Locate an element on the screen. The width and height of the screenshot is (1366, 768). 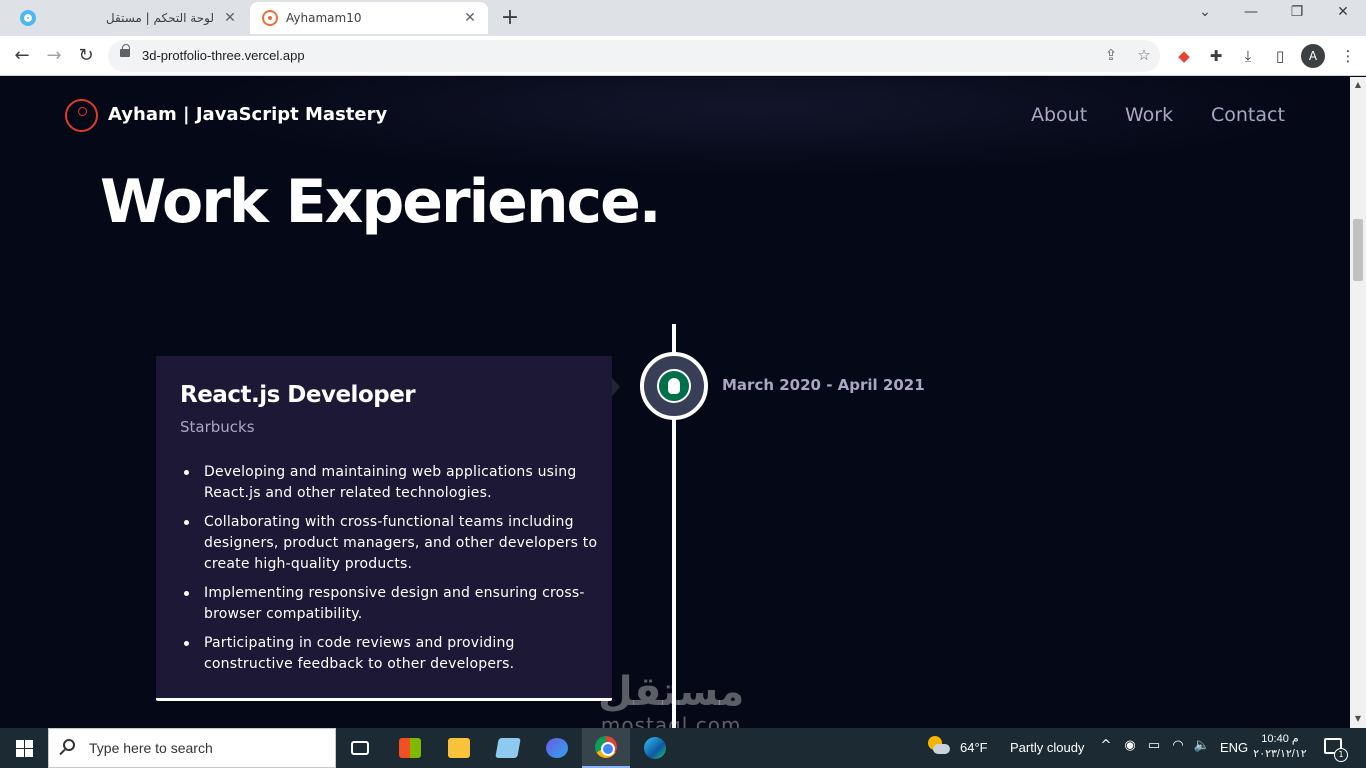
address-bar: 3d-protfolio-three.vercel.app ⇪ ☆ is located at coordinates (634, 56).